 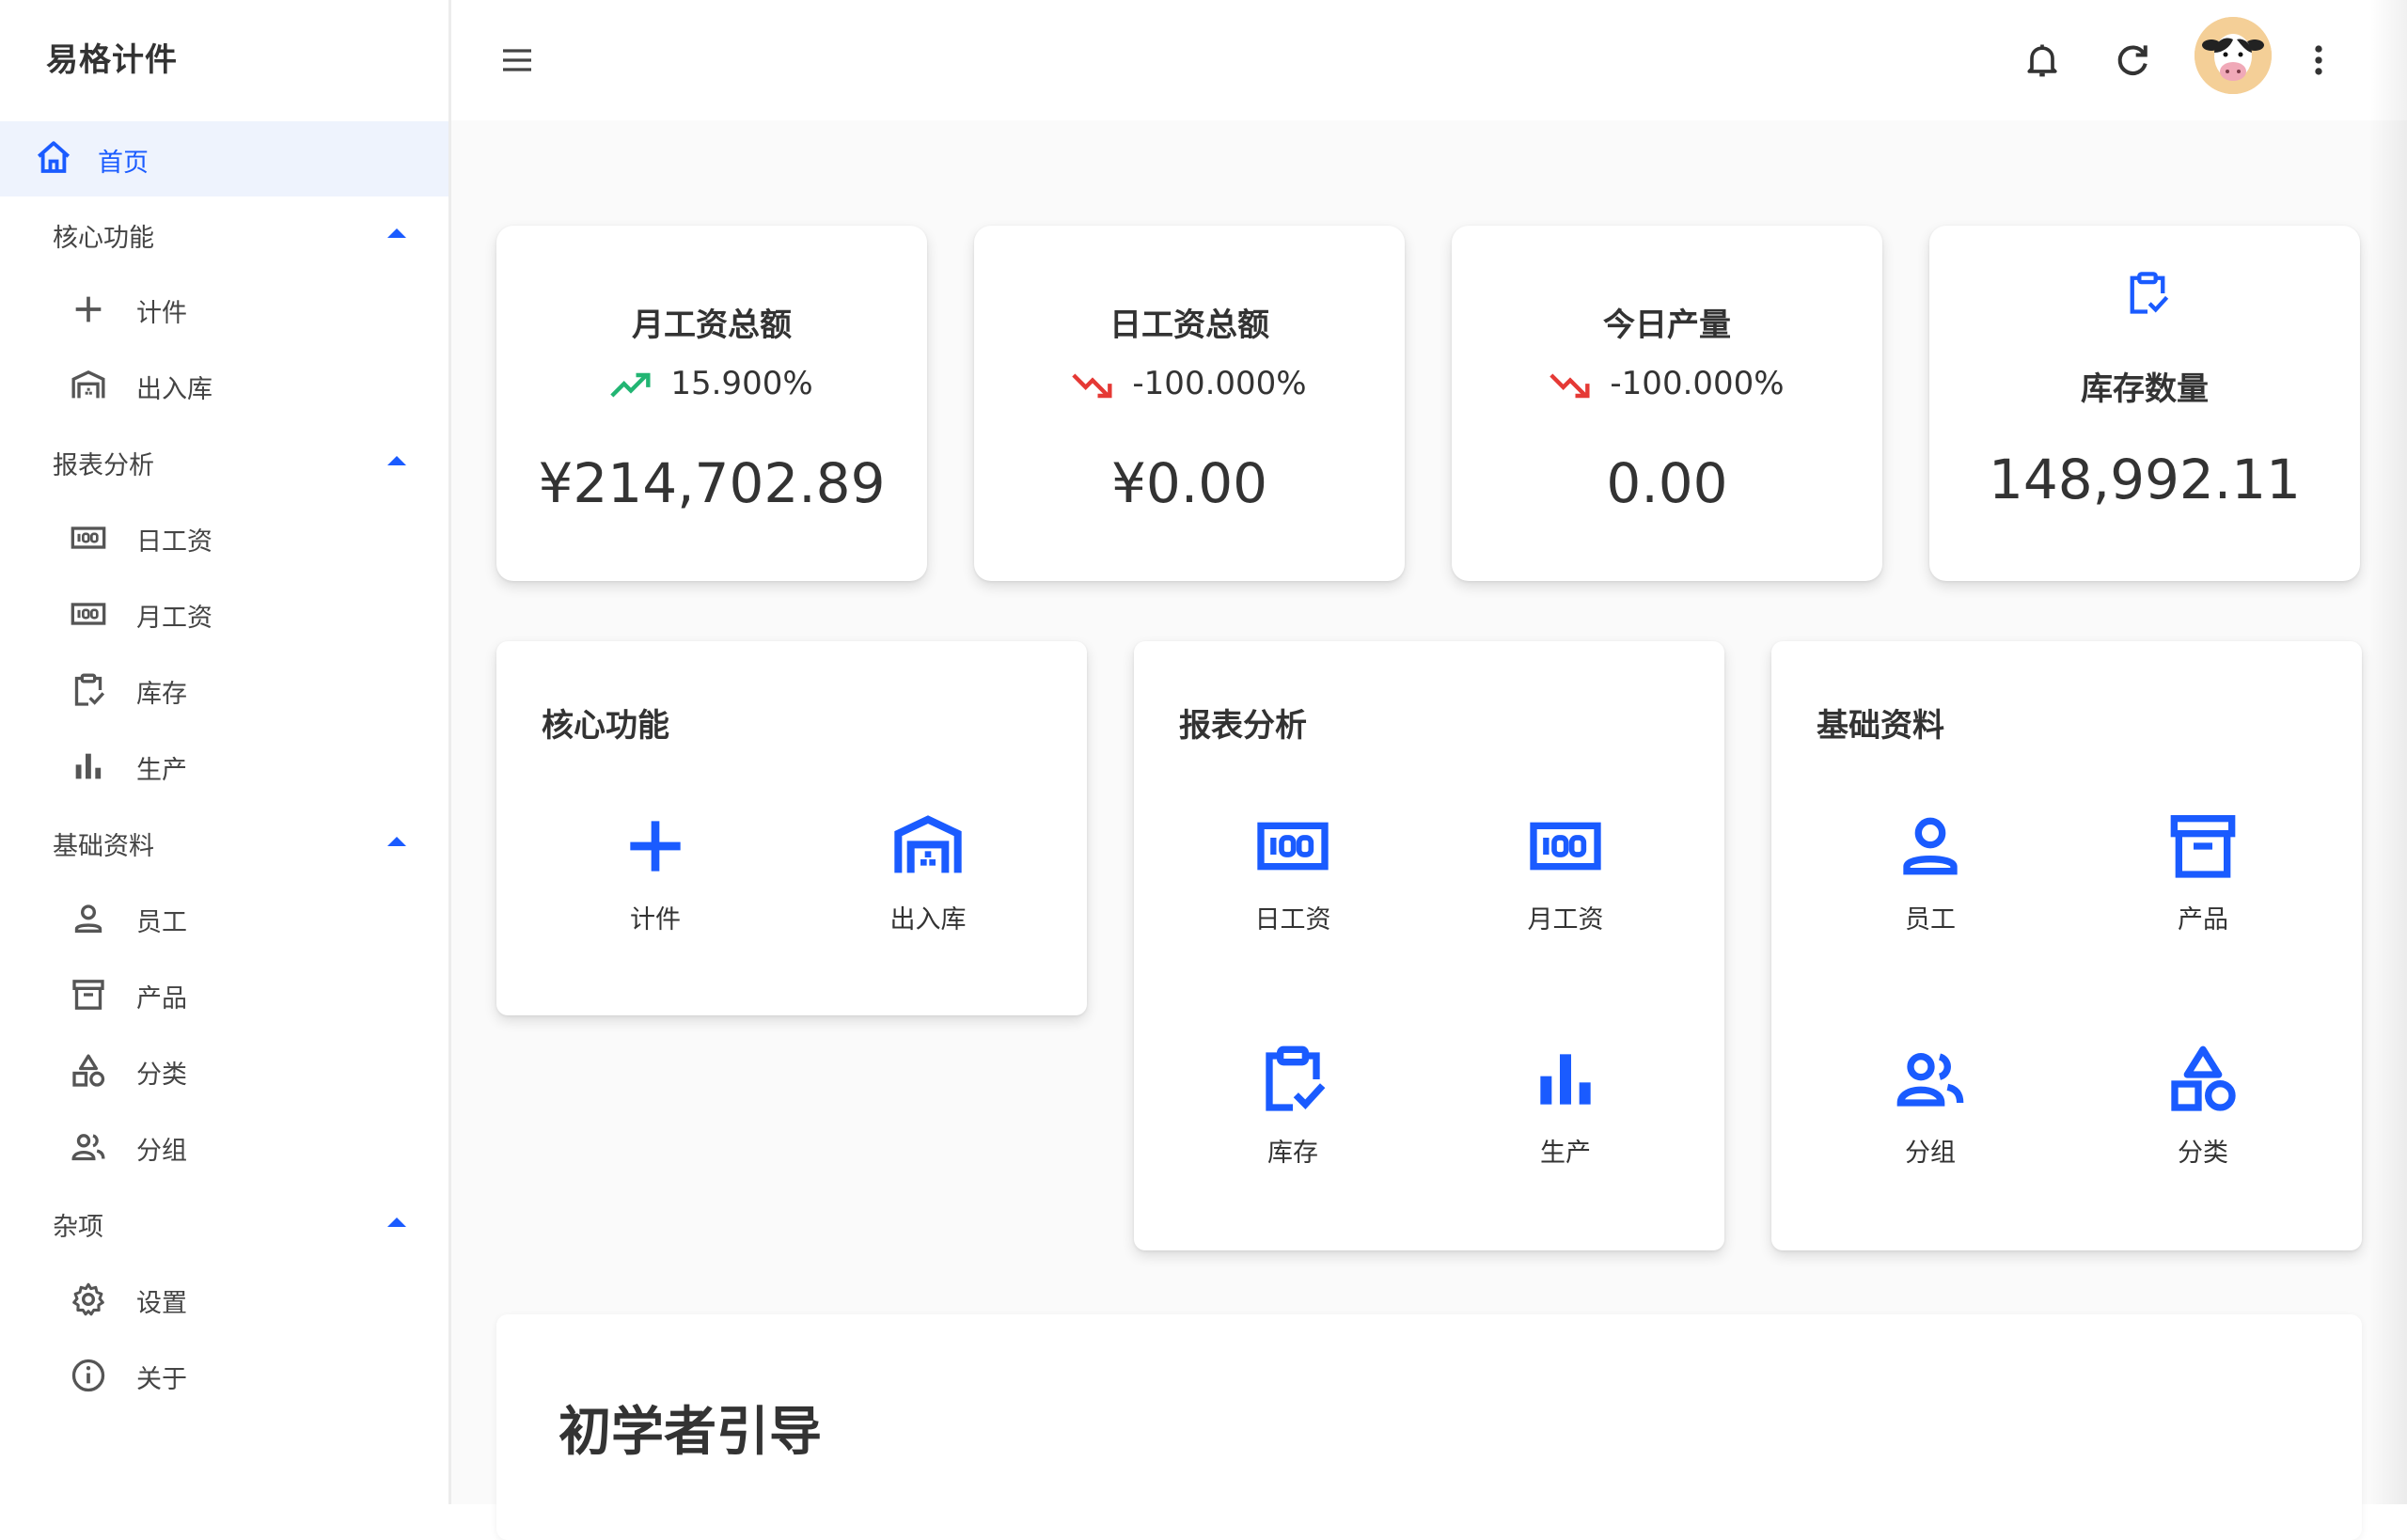 What do you see at coordinates (2318, 60) in the screenshot?
I see `more-vert-icon` at bounding box center [2318, 60].